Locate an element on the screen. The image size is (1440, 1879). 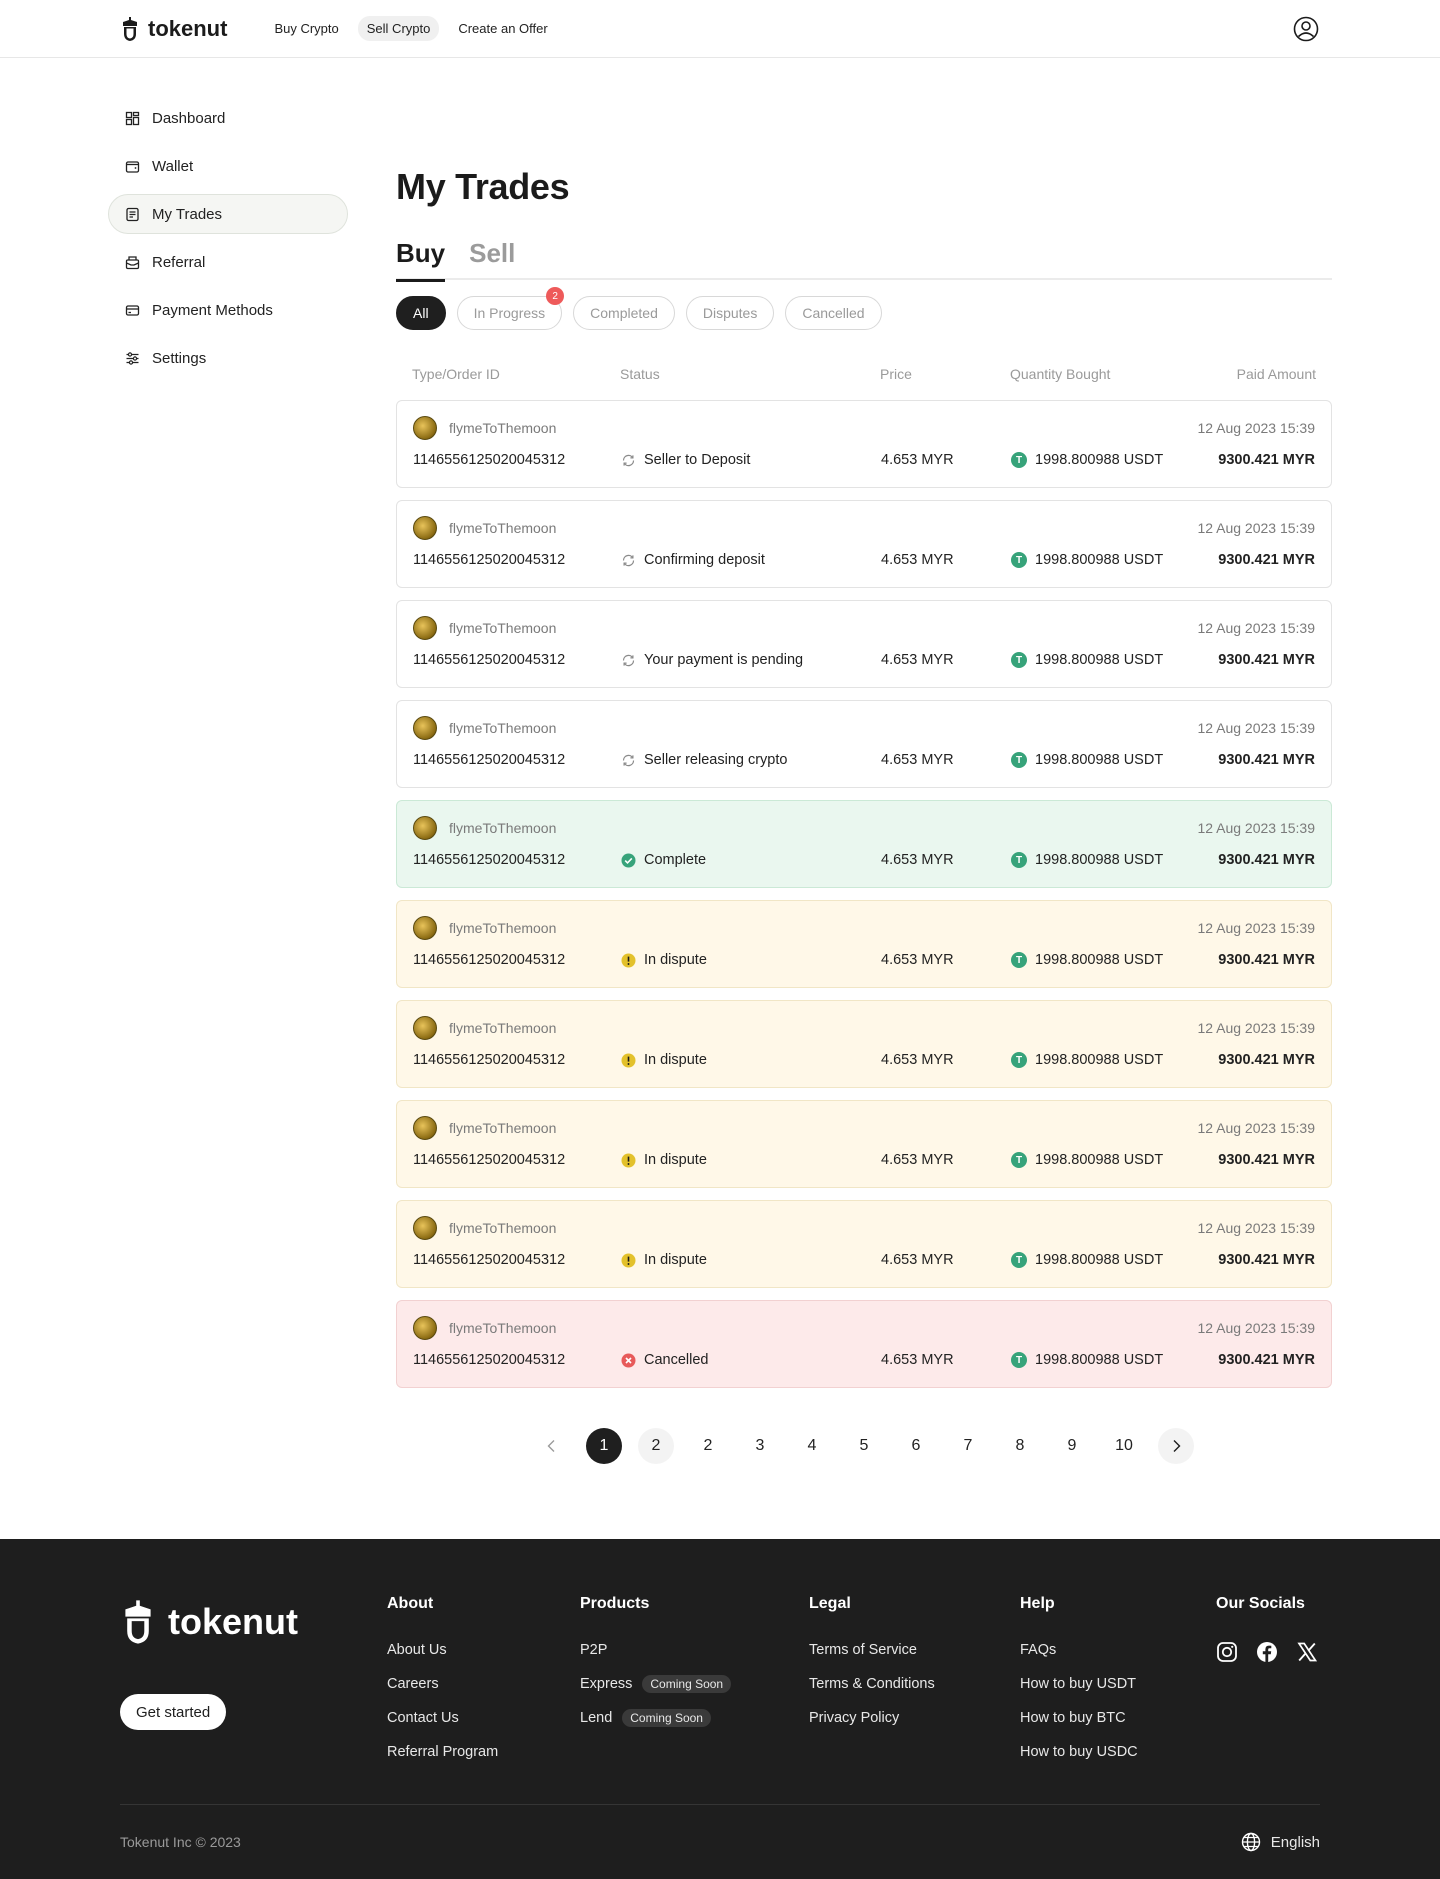
footer-col-socials: Our Socials is located at coordinates (1267, 1629).